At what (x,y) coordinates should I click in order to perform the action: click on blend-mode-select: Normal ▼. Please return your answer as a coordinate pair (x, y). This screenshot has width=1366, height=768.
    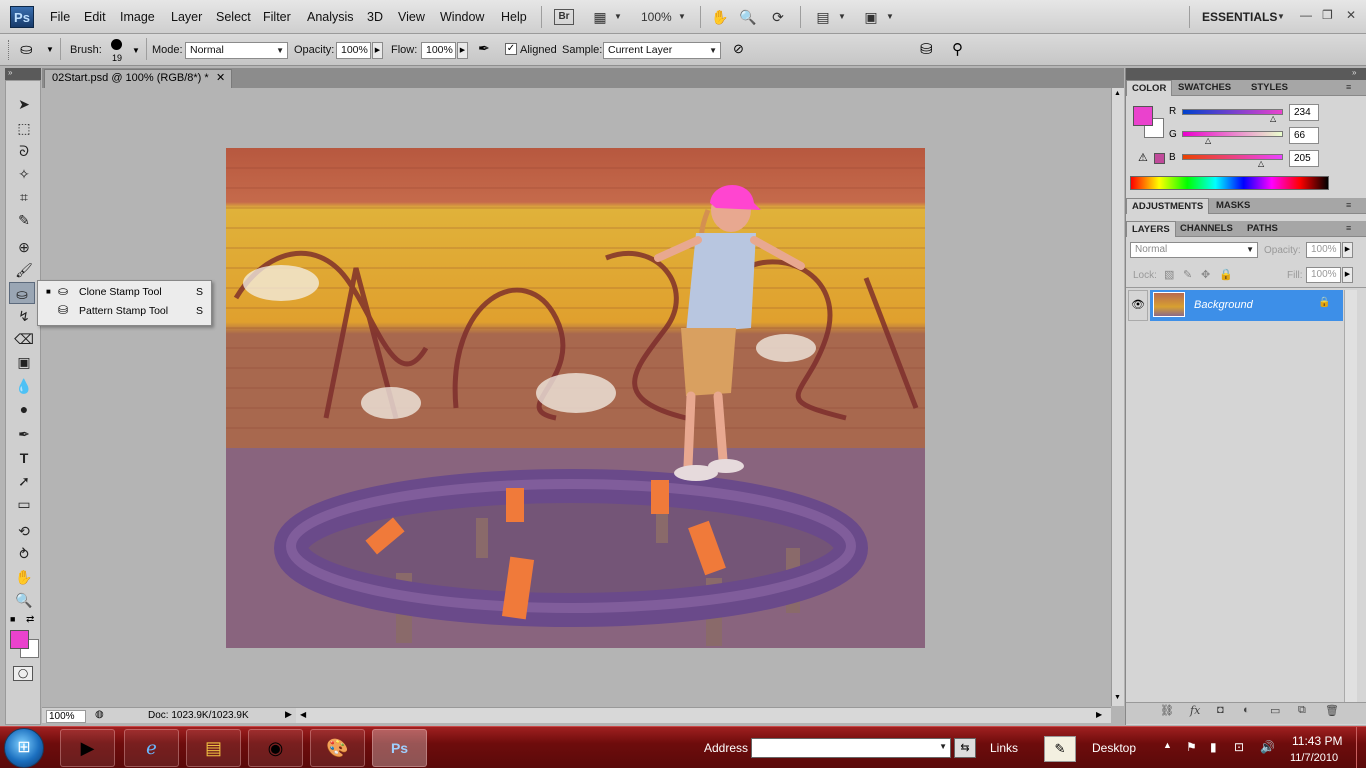
    Looking at the image, I should click on (1194, 250).